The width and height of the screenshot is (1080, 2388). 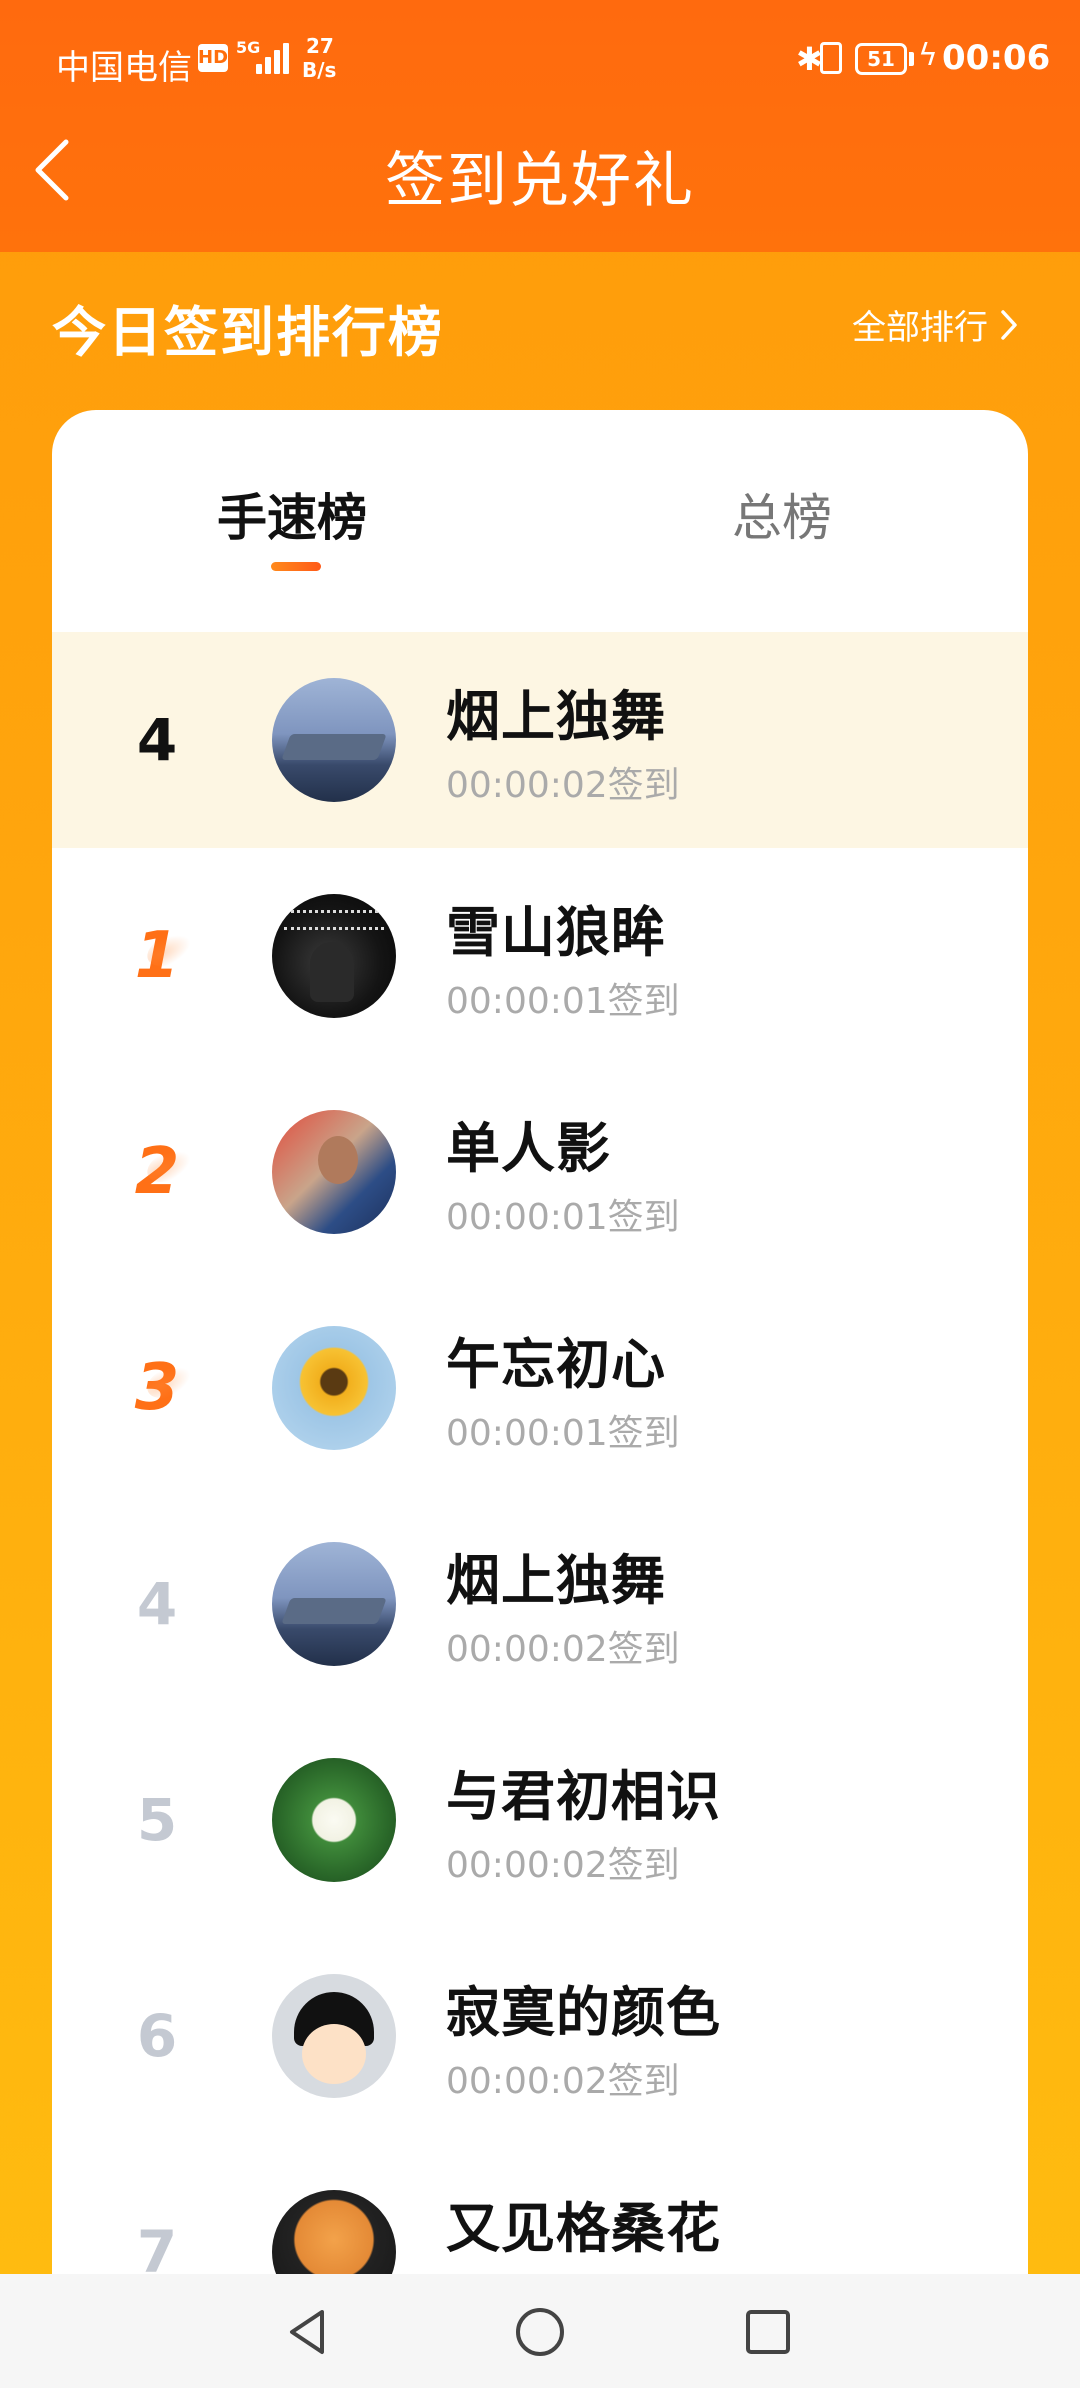 I want to click on user-name: 寂寞的颜色, so click(x=583, y=2012).